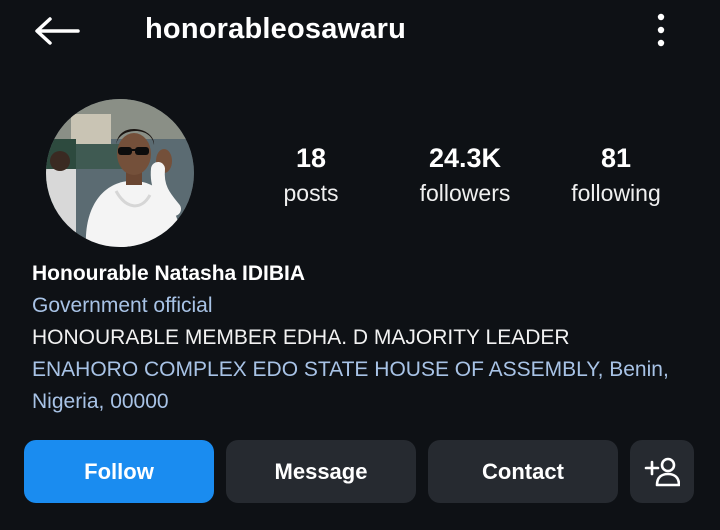 The image size is (720, 530). I want to click on message-button-label: Message, so click(321, 471).